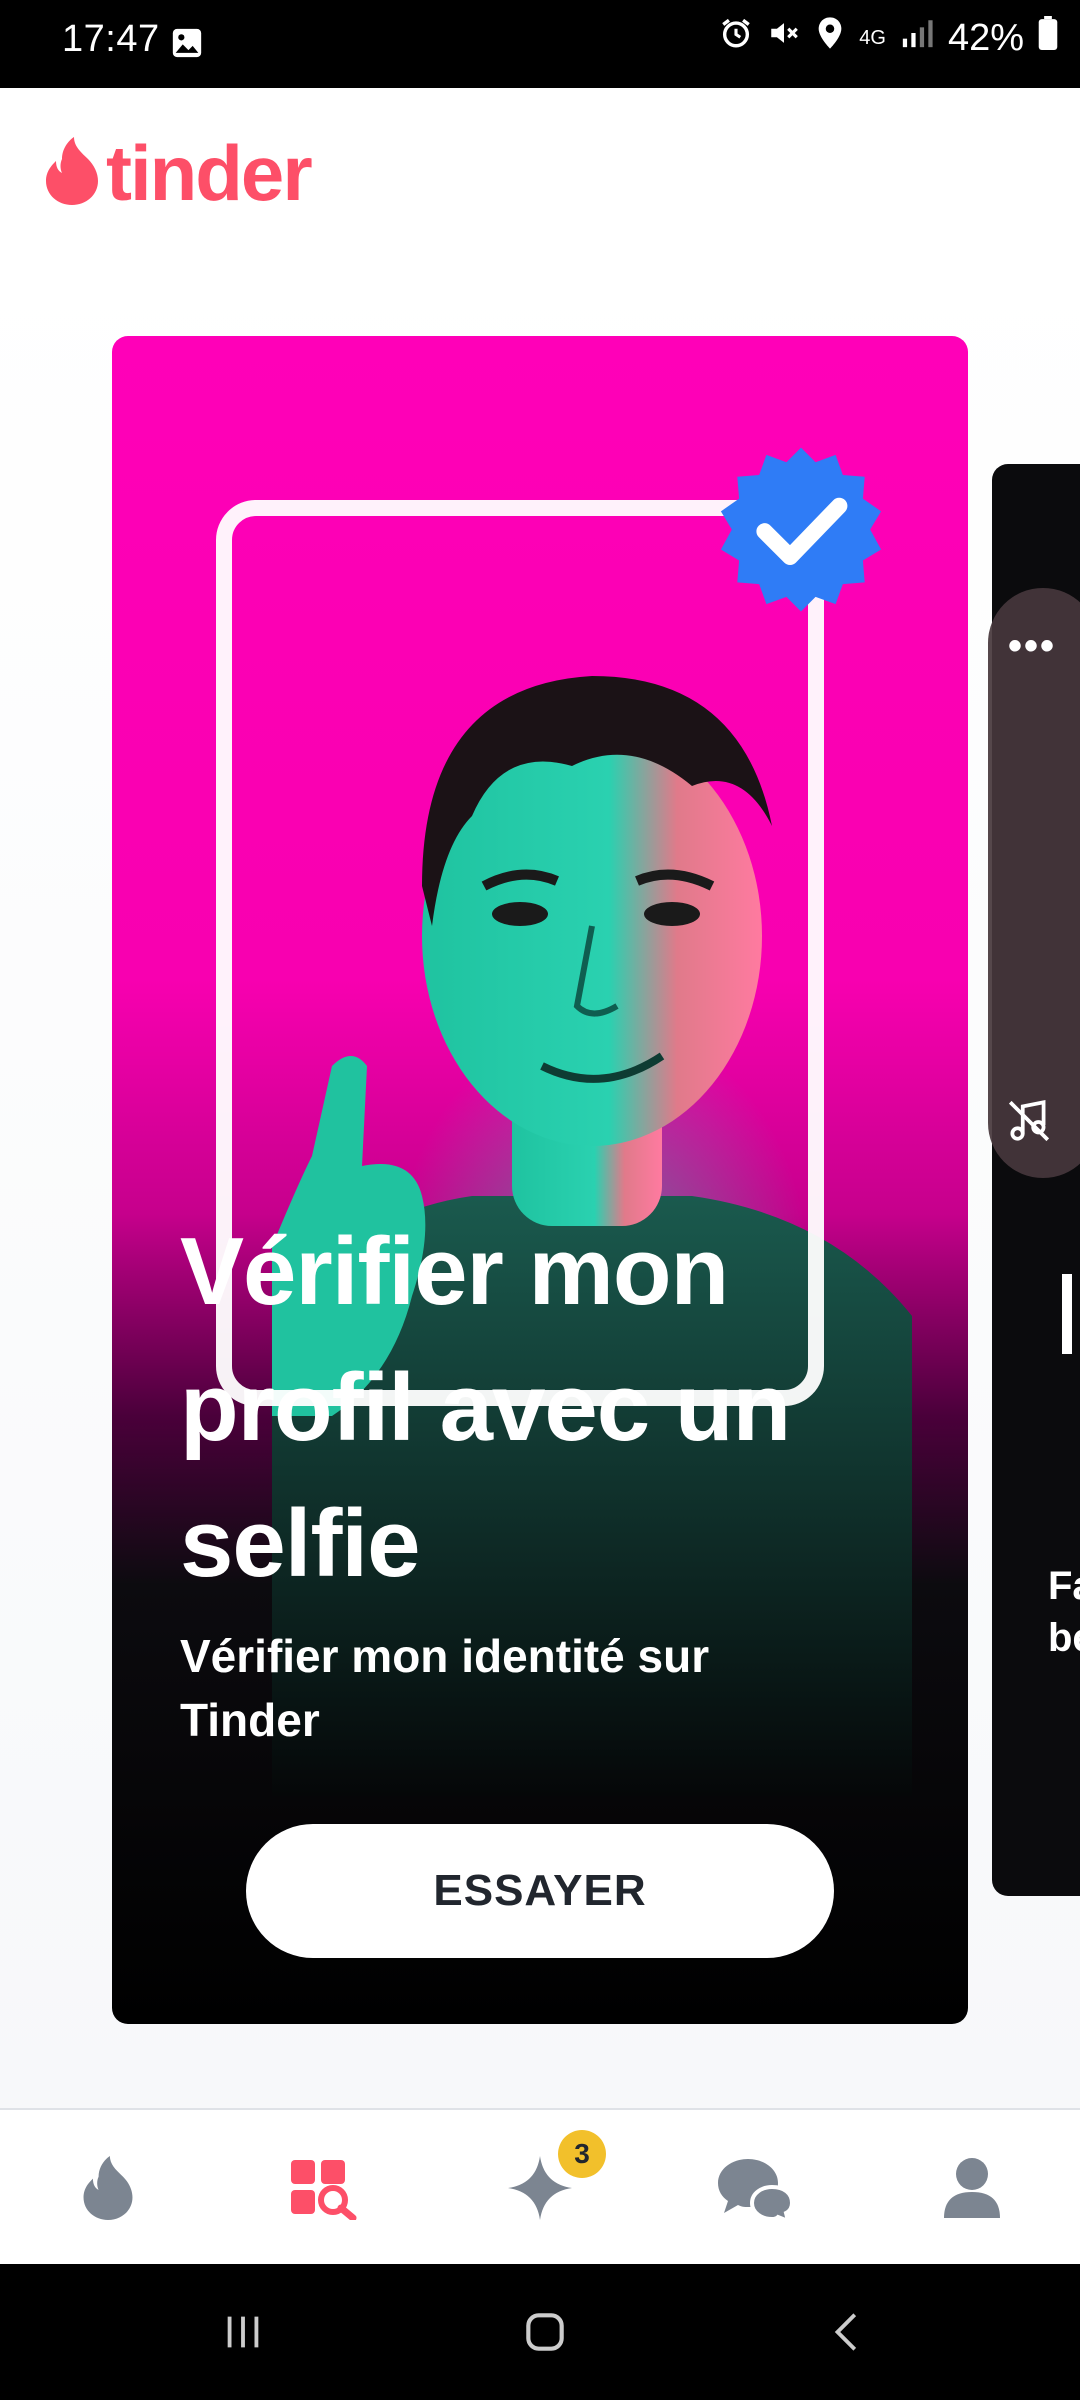 This screenshot has width=1080, height=2400. I want to click on tab-swipe, so click(108, 2188).